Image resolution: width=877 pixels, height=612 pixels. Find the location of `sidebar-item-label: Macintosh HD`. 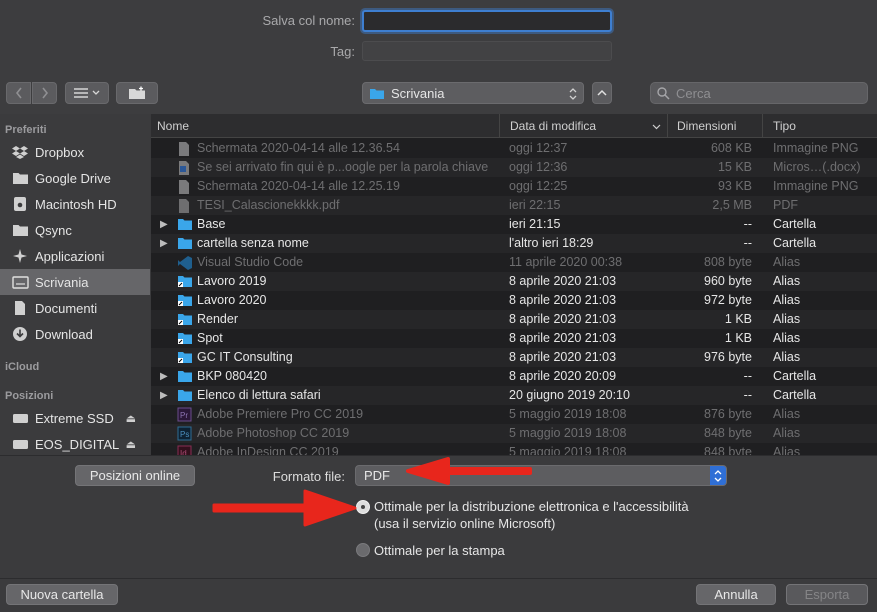

sidebar-item-label: Macintosh HD is located at coordinates (76, 204).